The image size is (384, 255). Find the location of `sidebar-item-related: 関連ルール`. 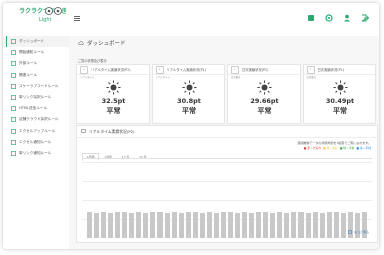

sidebar-item-related: 関連ルール is located at coordinates (36, 75).